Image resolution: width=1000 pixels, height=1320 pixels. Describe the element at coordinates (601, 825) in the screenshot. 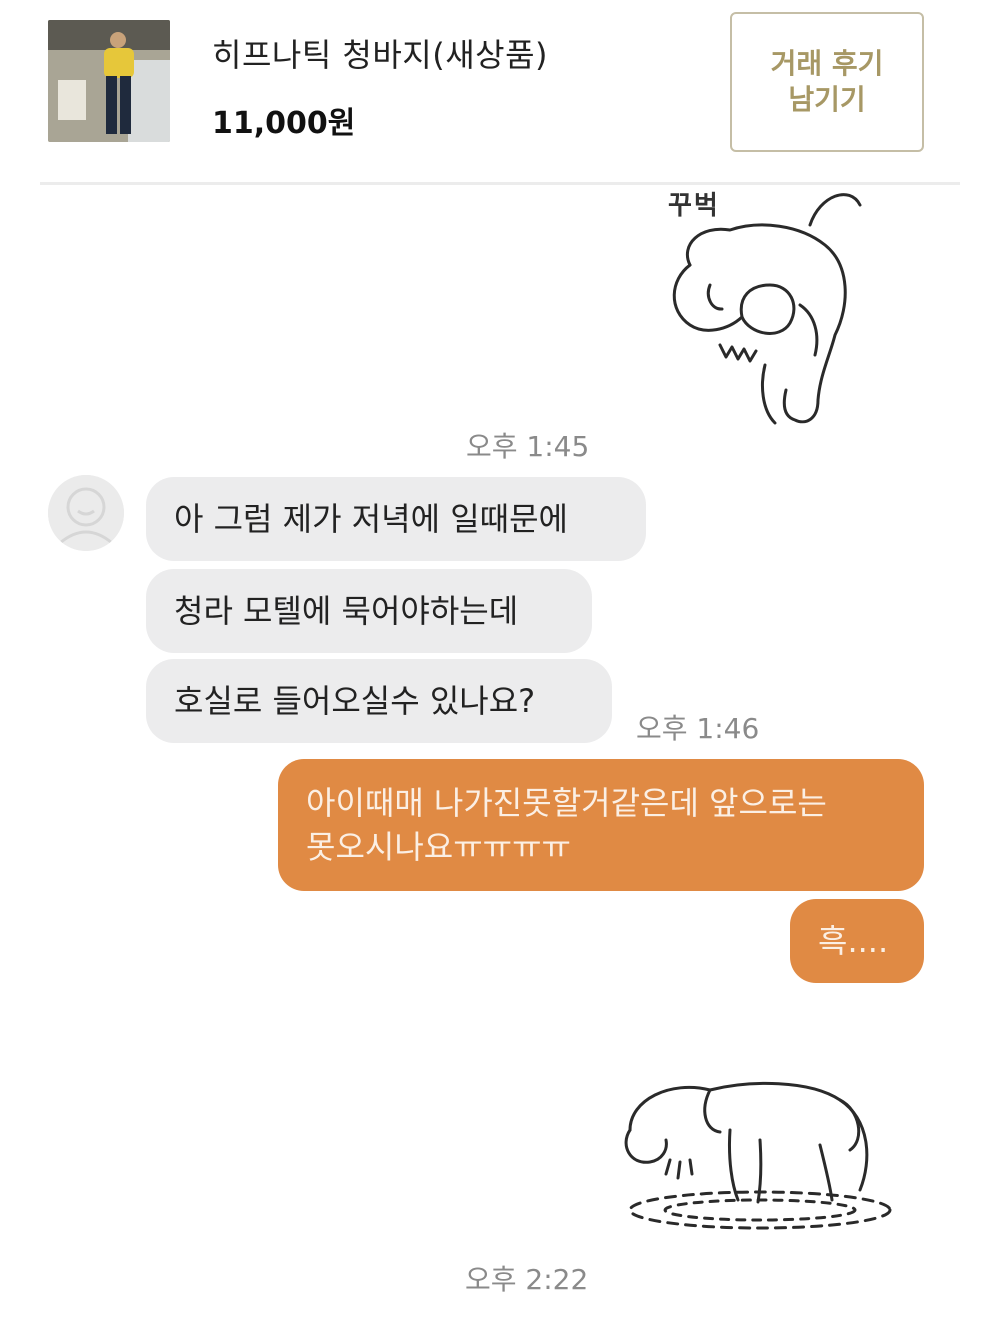

I see `outgoing-message-bubble: 아이때매 나가진못할거같은데 앞으로는 못오시나요ㅠㅠㅠㅠ` at that location.